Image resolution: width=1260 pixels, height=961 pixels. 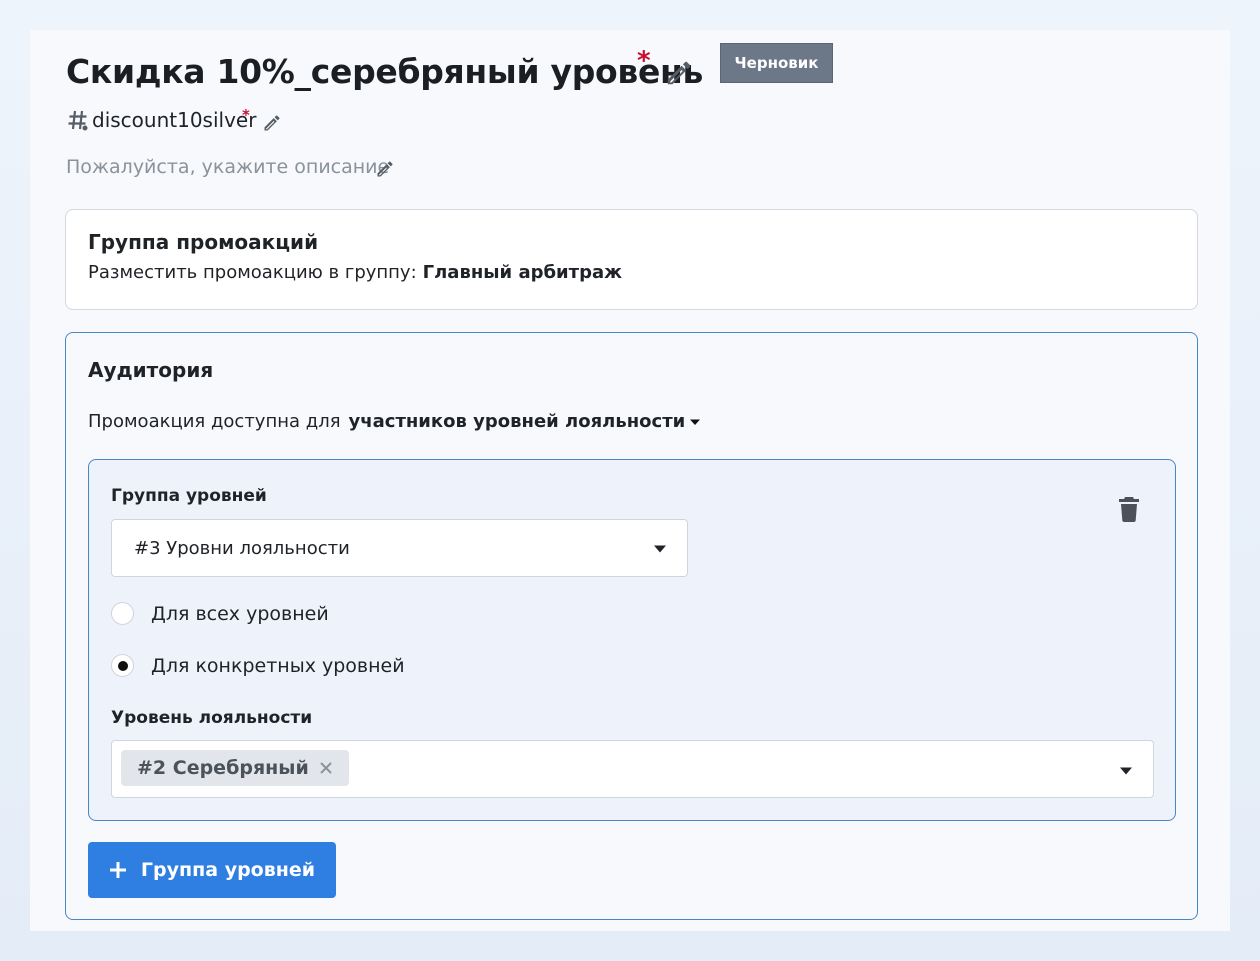 I want to click on audience-type-value: участников уровней лояльности, so click(x=517, y=421).